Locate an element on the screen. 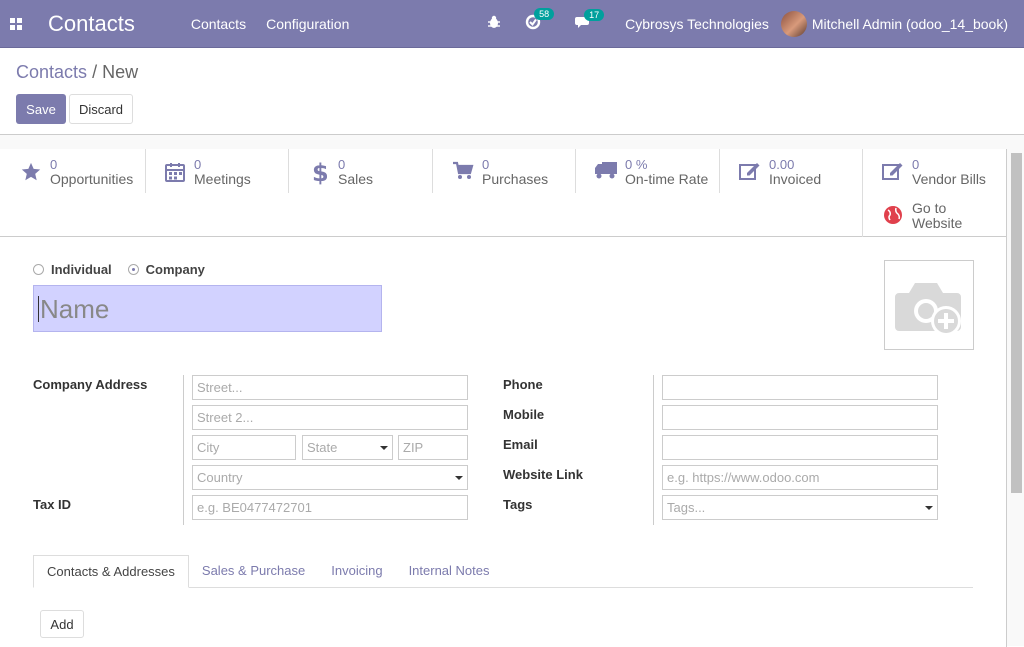 The height and width of the screenshot is (647, 1024). state-select: State is located at coordinates (347, 447).